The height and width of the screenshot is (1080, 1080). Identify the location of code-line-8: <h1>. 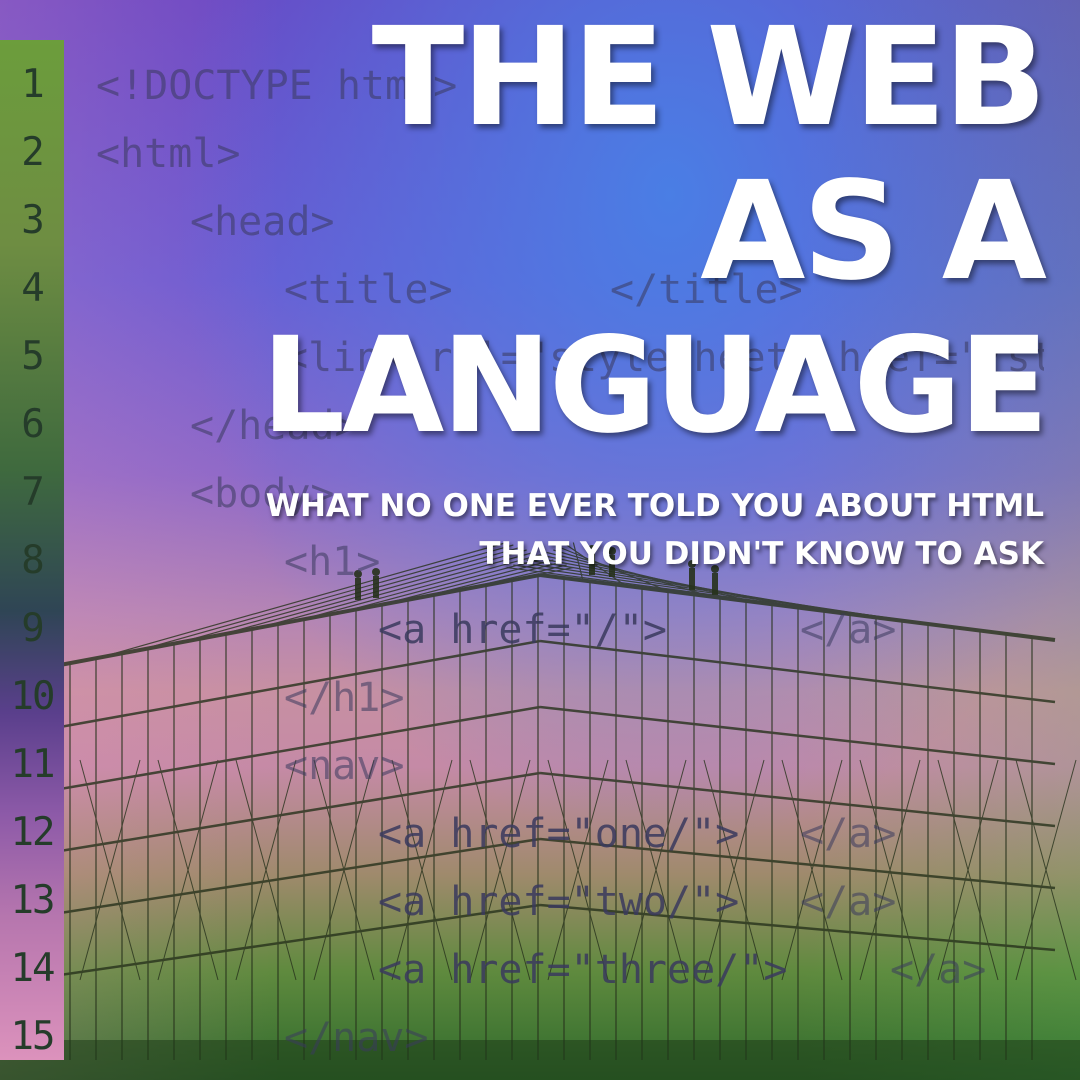
(332, 562).